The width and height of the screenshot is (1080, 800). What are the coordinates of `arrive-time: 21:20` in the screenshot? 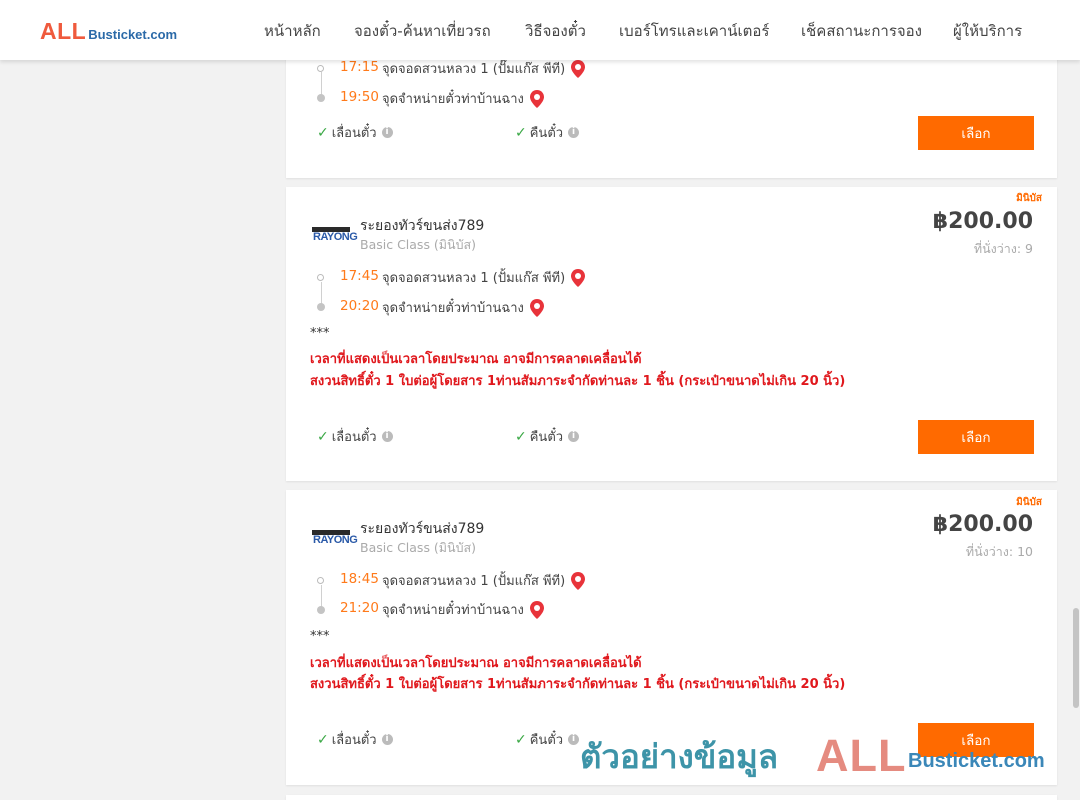 It's located at (359, 608).